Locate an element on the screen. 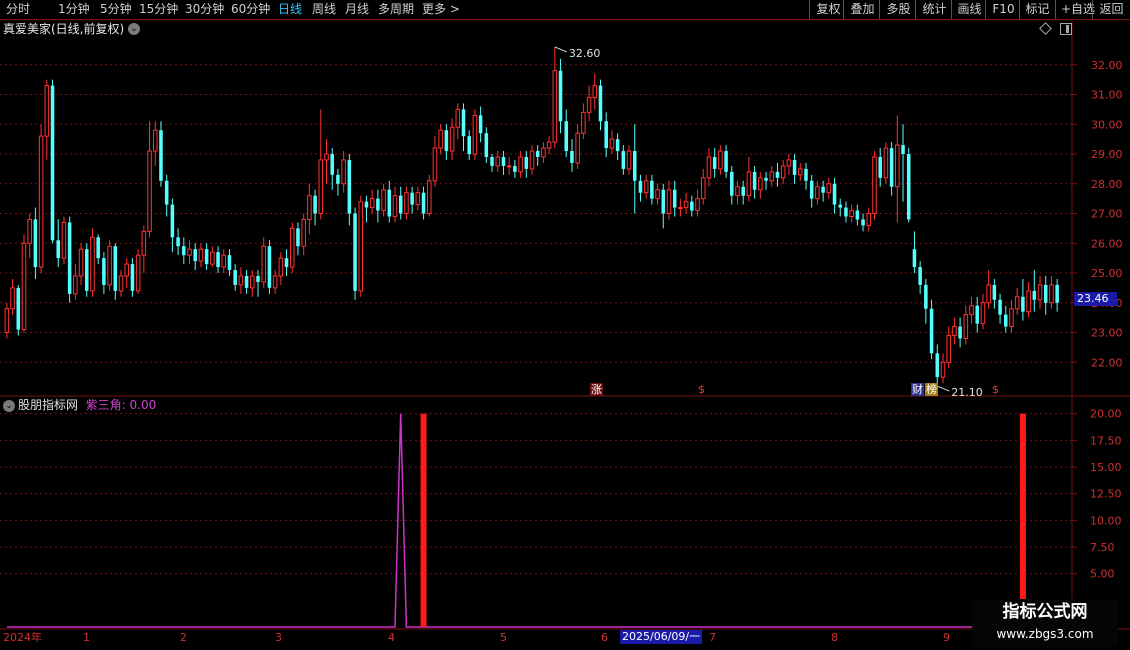 The width and height of the screenshot is (1130, 650). current-price-tag: 23.46 is located at coordinates (1095, 299).